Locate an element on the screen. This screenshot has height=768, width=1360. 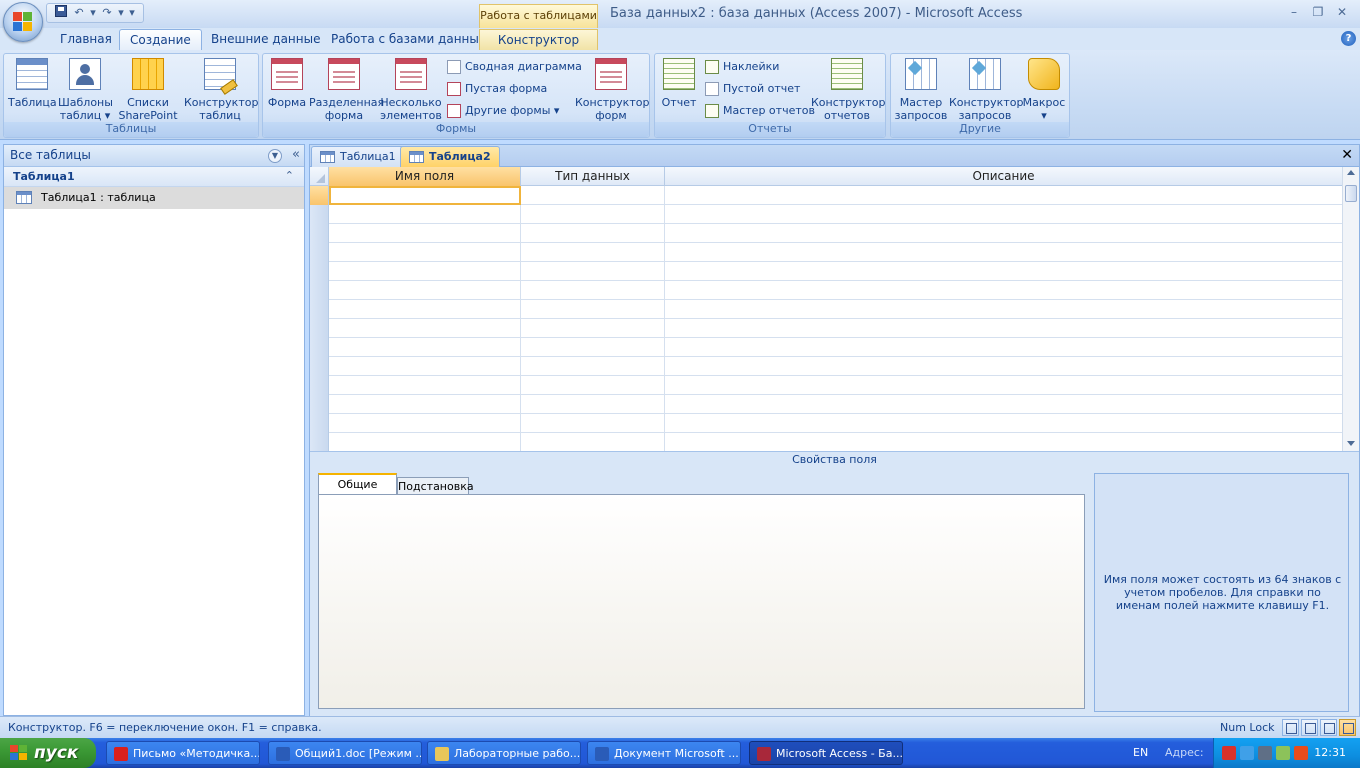
office-button is located at coordinates (23, 22).